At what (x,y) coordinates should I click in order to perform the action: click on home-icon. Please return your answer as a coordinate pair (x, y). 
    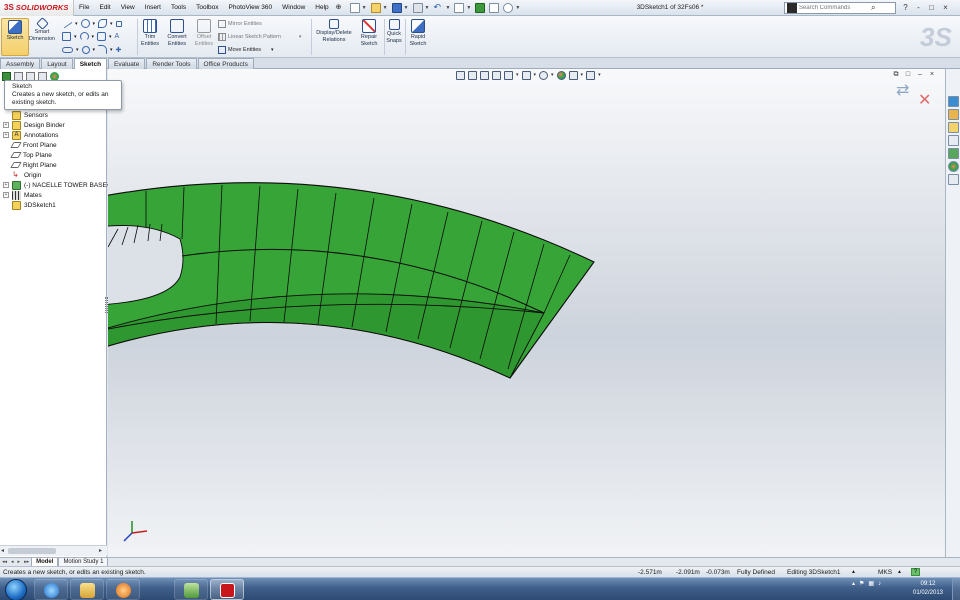
    Looking at the image, I should click on (953, 114).